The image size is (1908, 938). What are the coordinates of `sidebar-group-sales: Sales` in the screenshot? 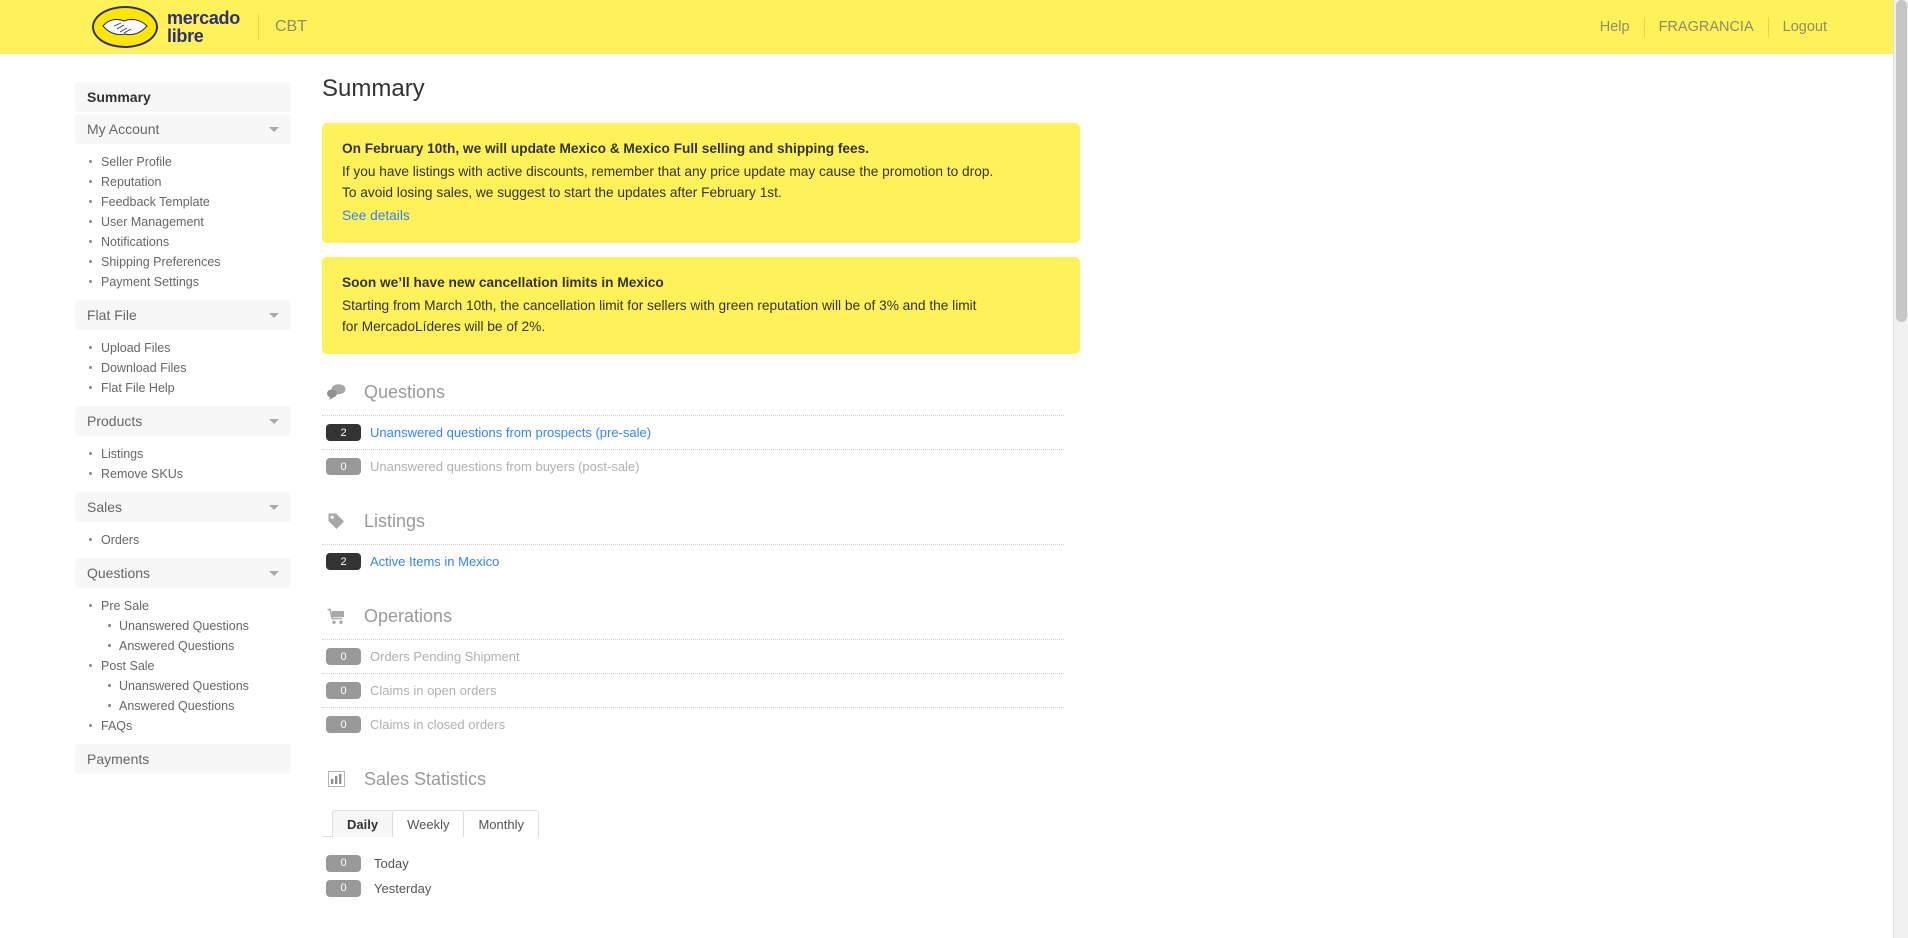 It's located at (183, 507).